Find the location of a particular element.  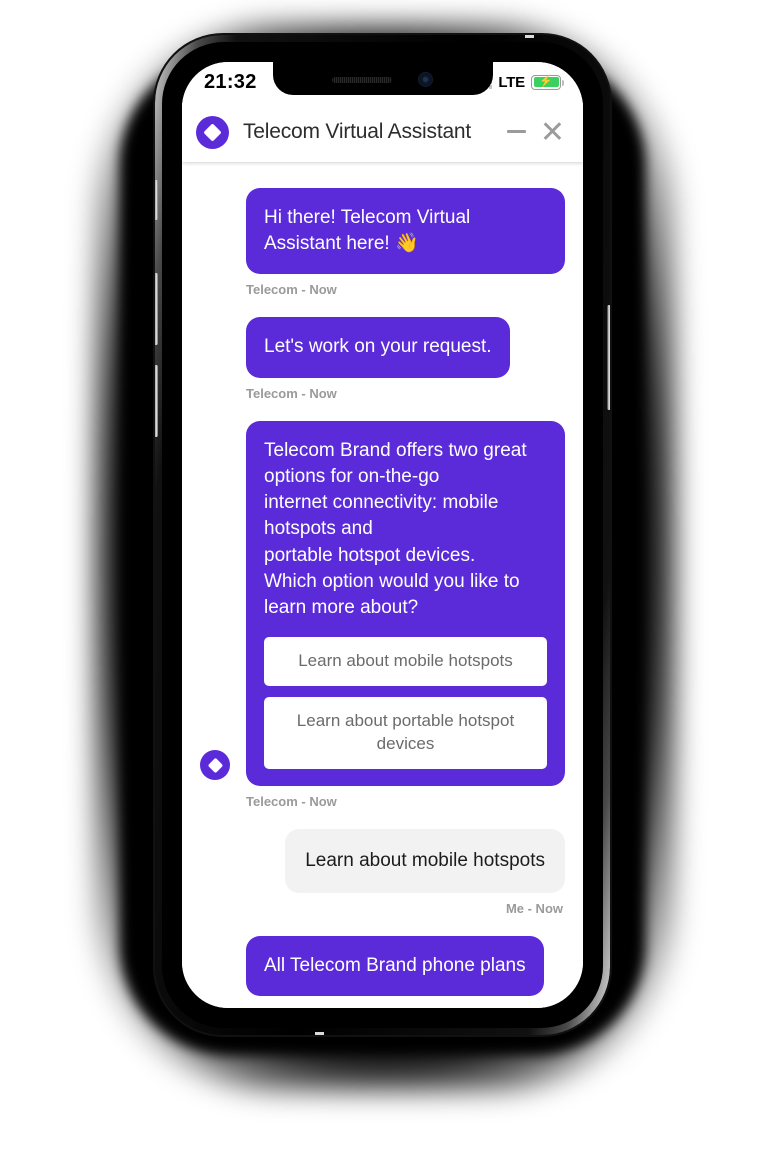

bot-message-bubble: All Telecom Brand phone plans is located at coordinates (395, 966).